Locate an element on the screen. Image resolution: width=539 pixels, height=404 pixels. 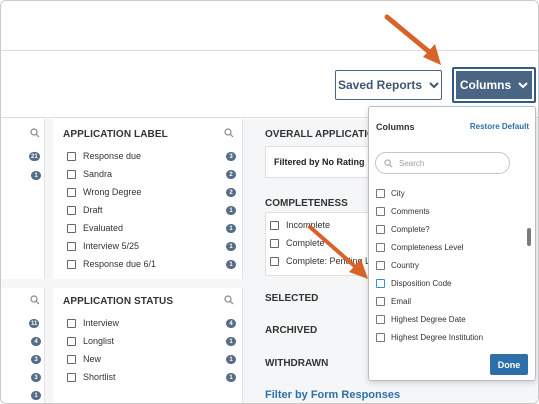
count-badge: 21 is located at coordinates (34, 156).